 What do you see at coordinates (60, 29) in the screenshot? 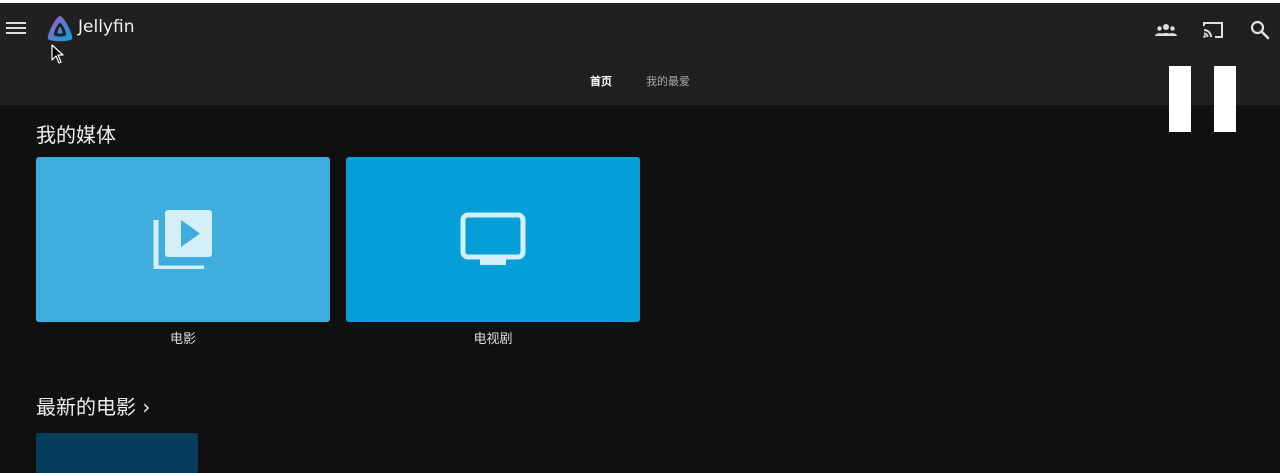
I see `jellyfin-logo-icon` at bounding box center [60, 29].